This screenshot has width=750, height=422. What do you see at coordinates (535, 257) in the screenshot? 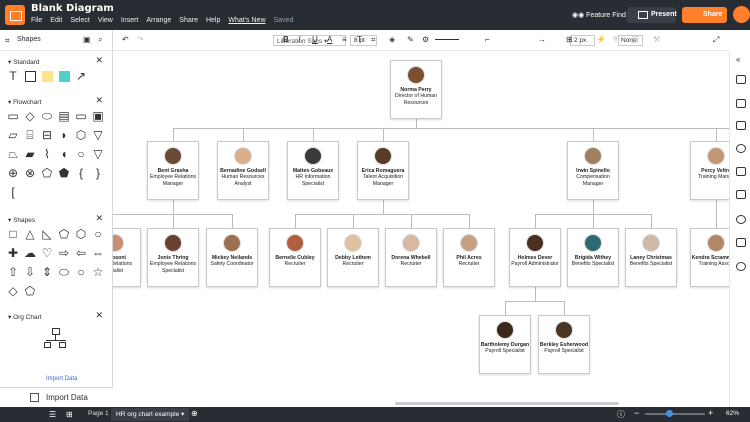
I see `org-card: Holmes Dever Payroll Administrator` at bounding box center [535, 257].